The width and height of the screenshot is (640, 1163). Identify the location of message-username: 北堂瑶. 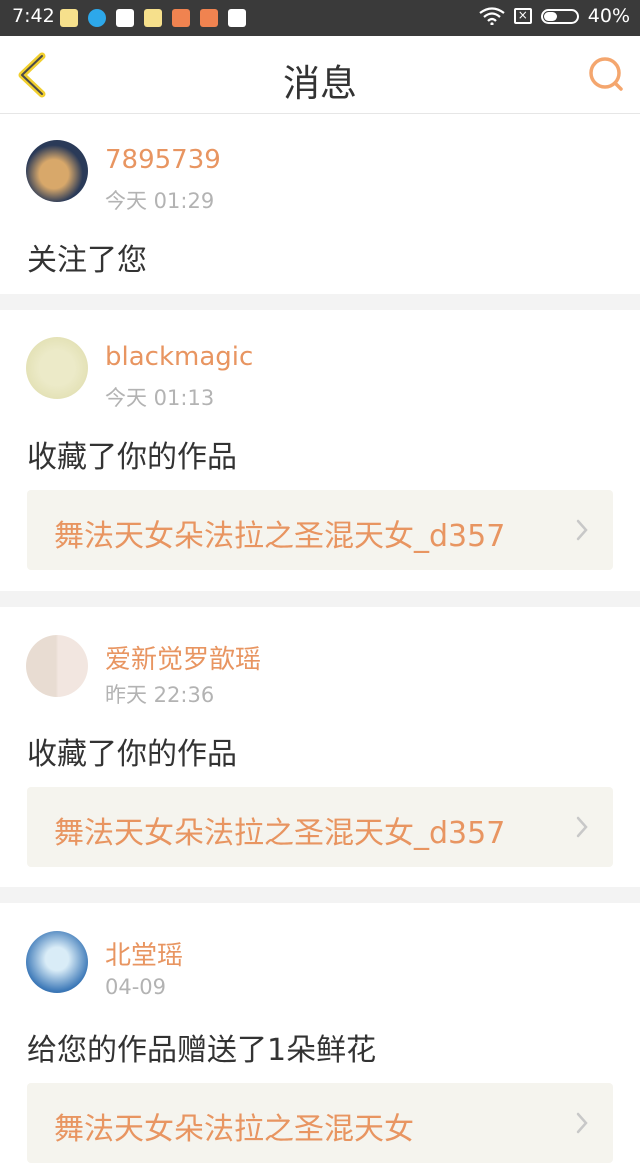
(144, 953).